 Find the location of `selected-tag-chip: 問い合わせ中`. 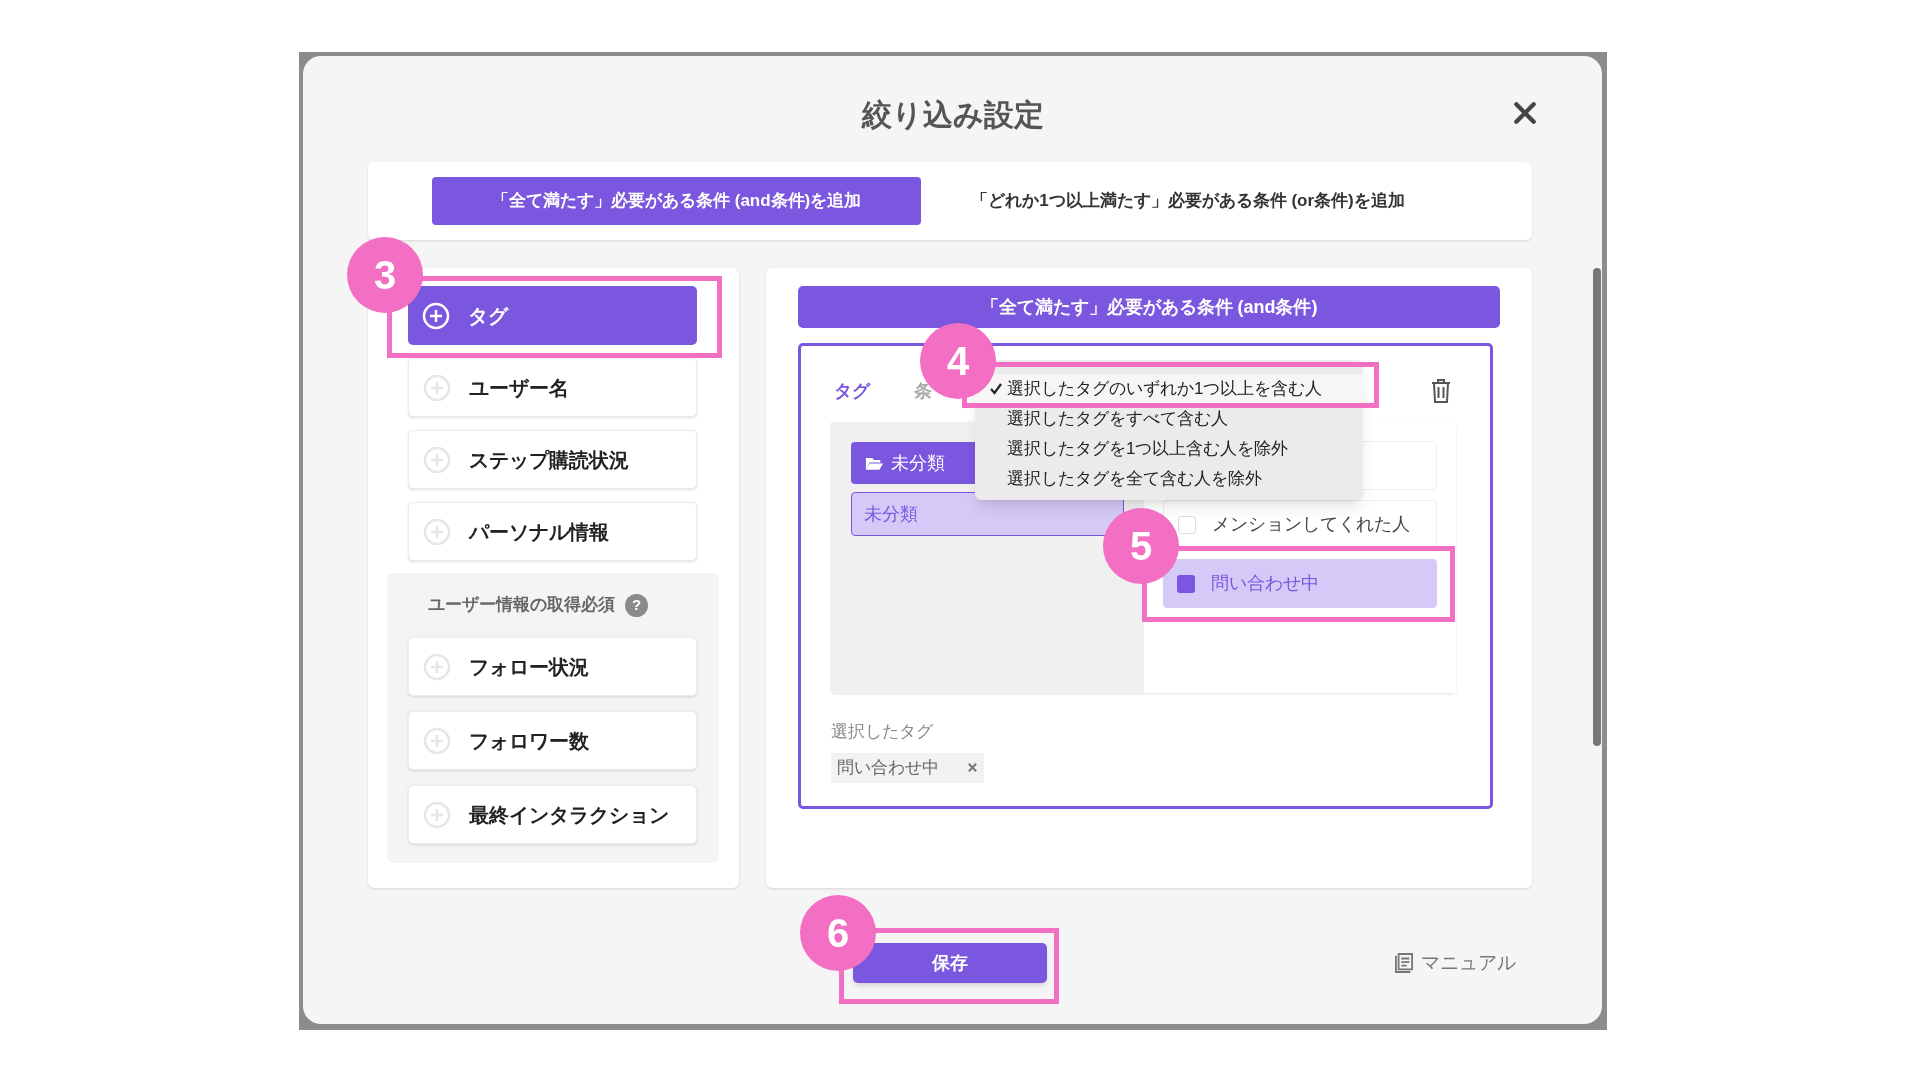

selected-tag-chip: 問い合わせ中 is located at coordinates (907, 767).